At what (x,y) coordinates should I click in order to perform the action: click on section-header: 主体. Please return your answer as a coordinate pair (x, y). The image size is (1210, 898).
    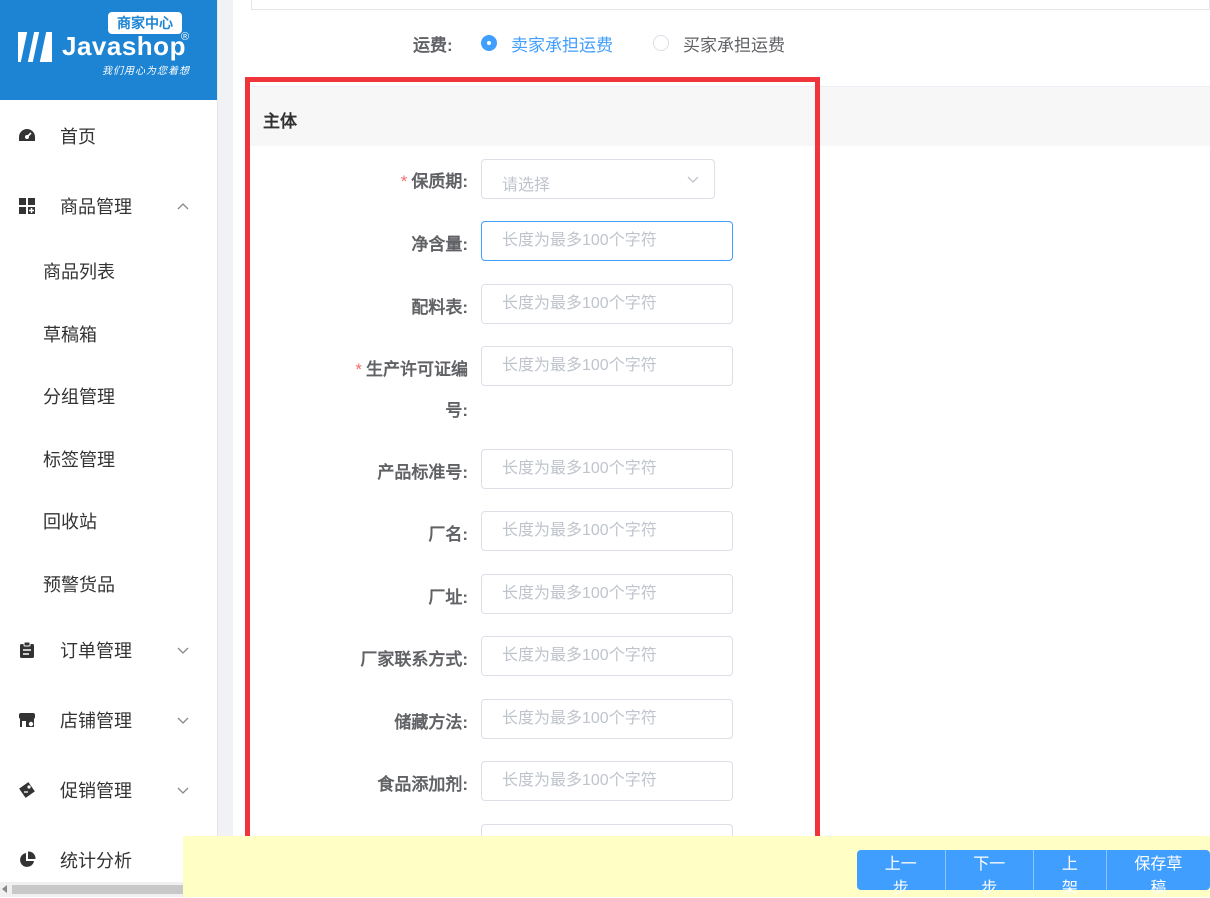
    Looking at the image, I should click on (730, 116).